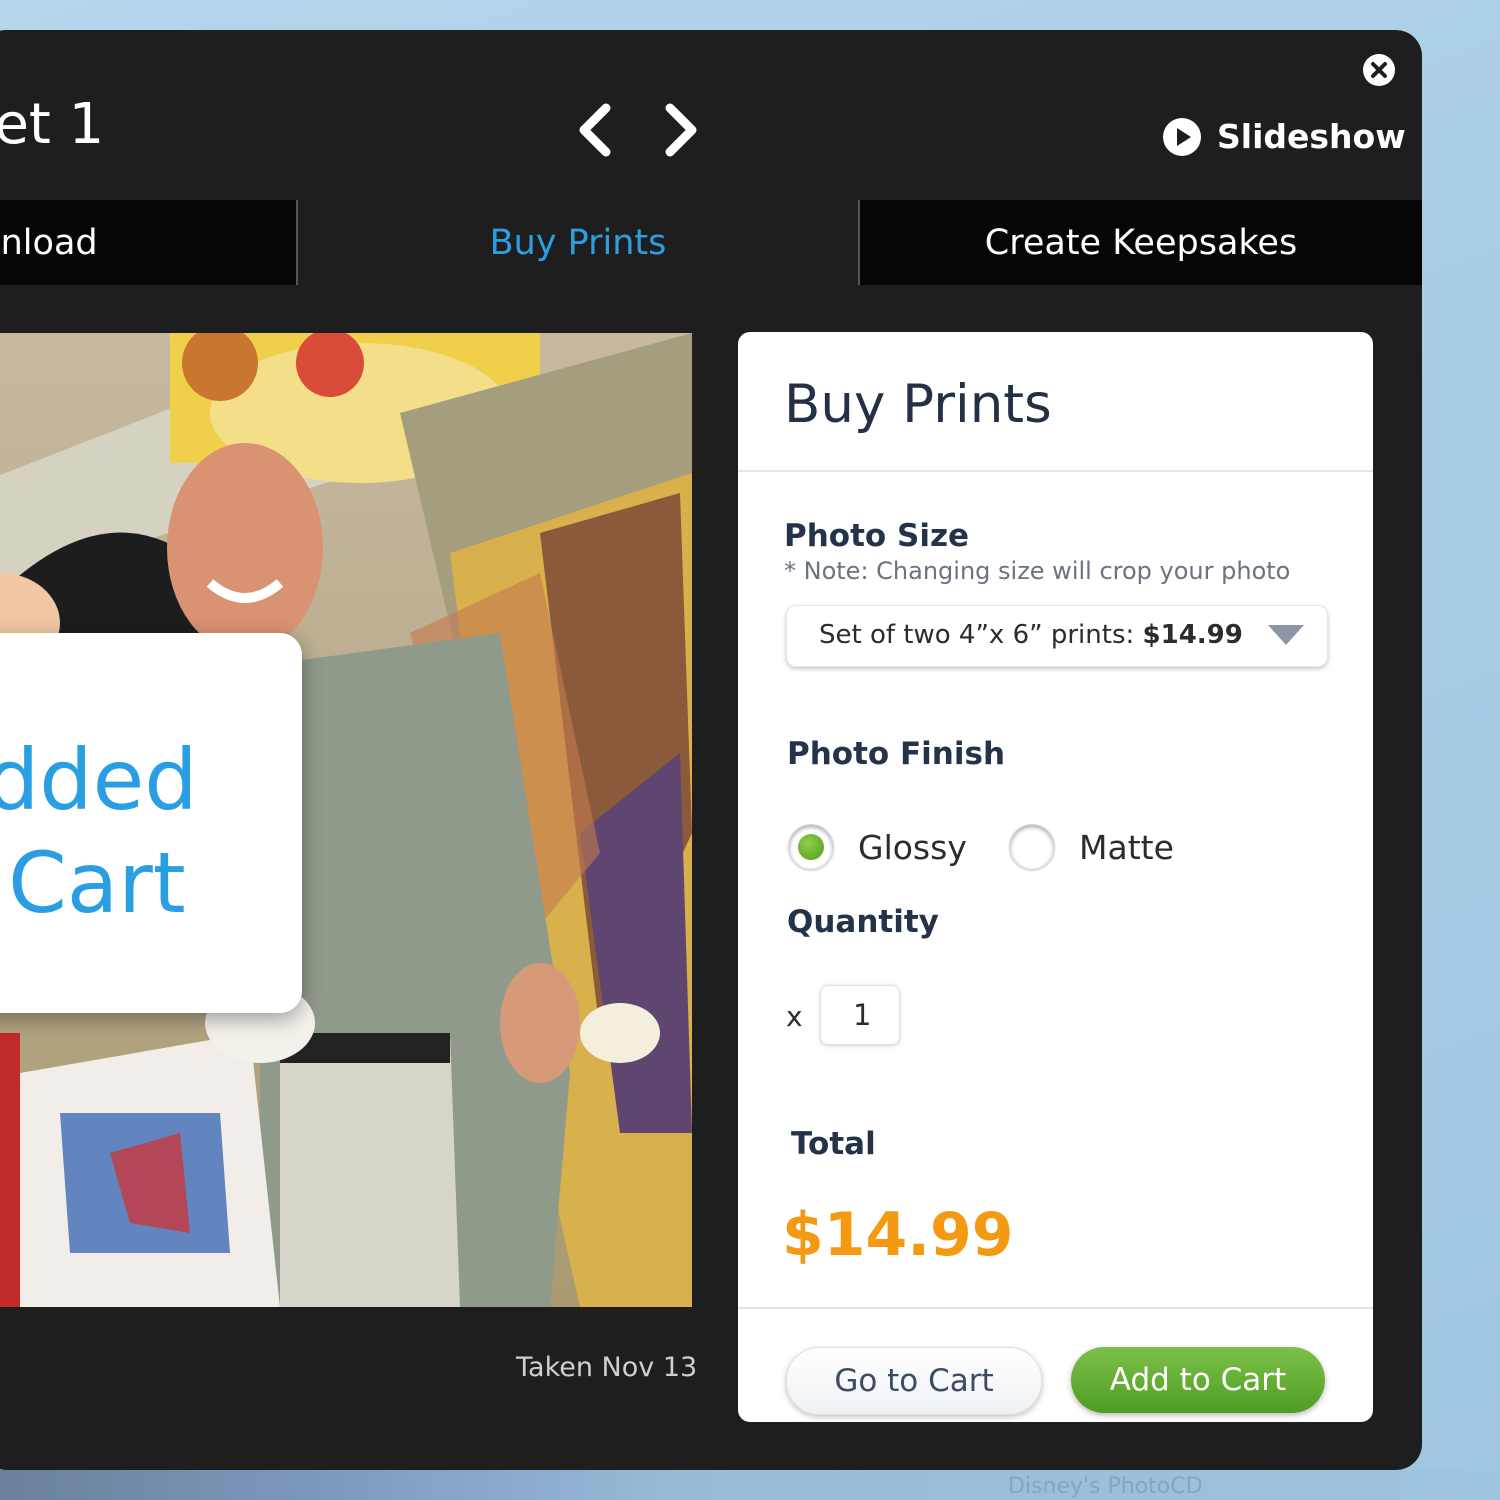  Describe the element at coordinates (1055, 471) in the screenshot. I see `panel-header-divider` at that location.